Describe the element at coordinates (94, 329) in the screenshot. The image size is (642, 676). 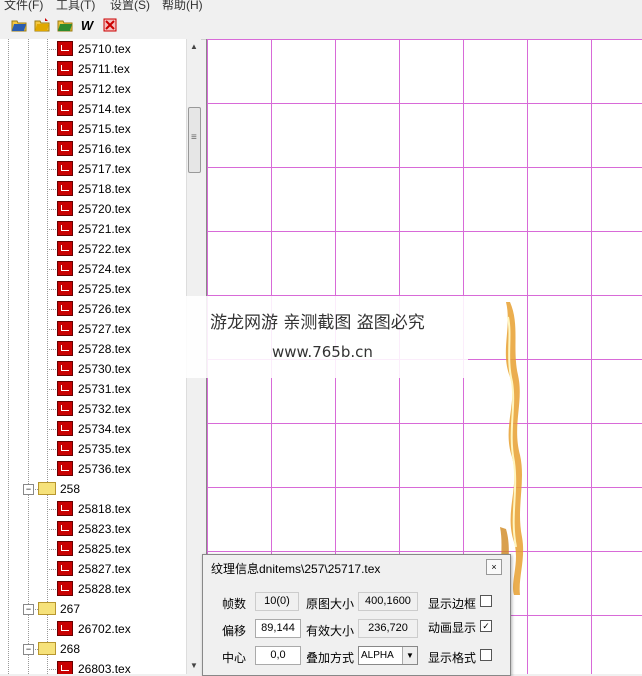
I see `tree-file-item: 25727.tex` at that location.